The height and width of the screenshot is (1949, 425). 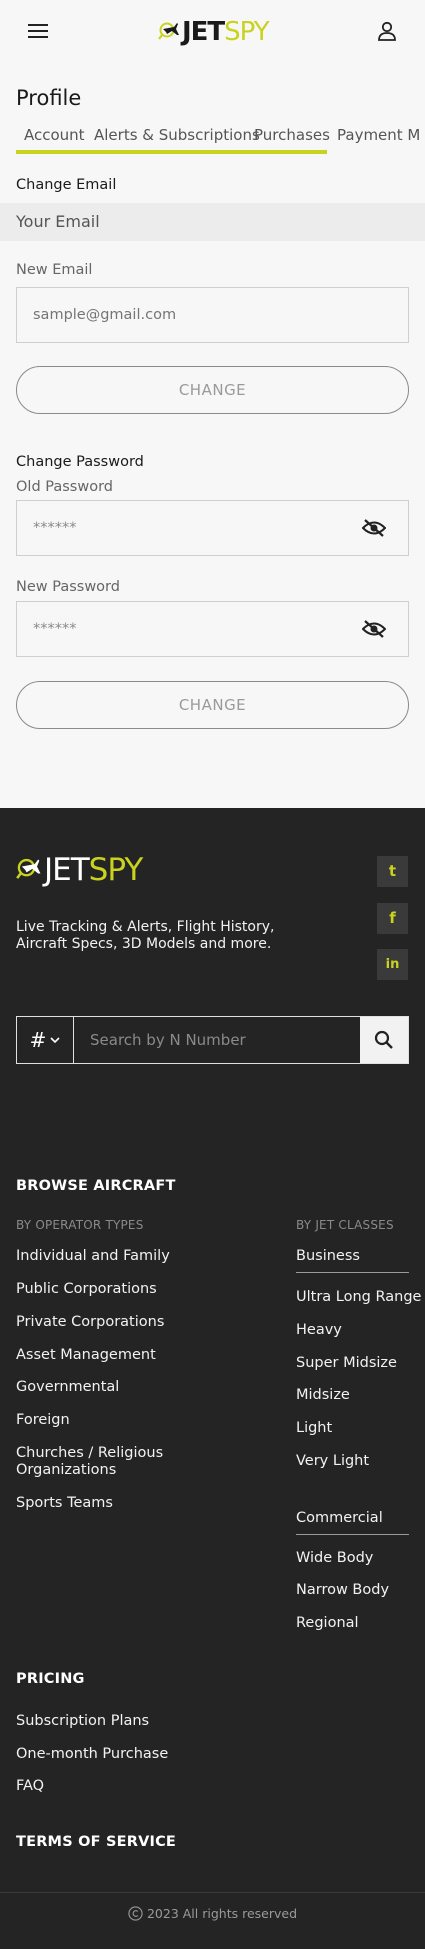 What do you see at coordinates (93, 1256) in the screenshot?
I see `operator-link: Individual and Family` at bounding box center [93, 1256].